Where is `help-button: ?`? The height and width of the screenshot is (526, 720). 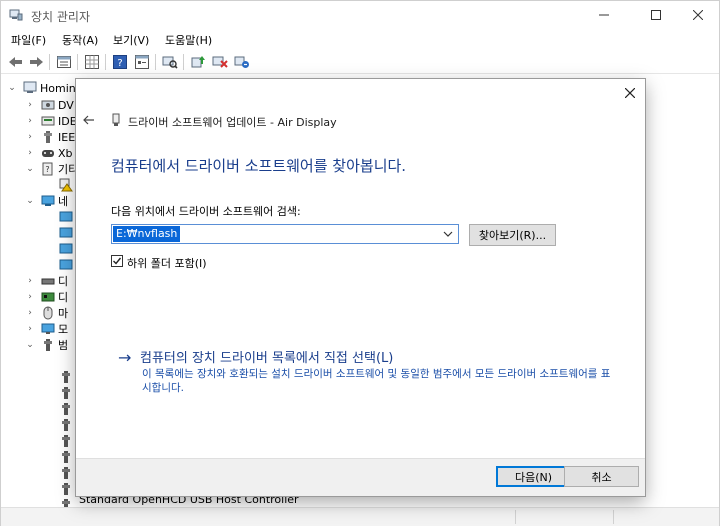
help-button: ? is located at coordinates (120, 62).